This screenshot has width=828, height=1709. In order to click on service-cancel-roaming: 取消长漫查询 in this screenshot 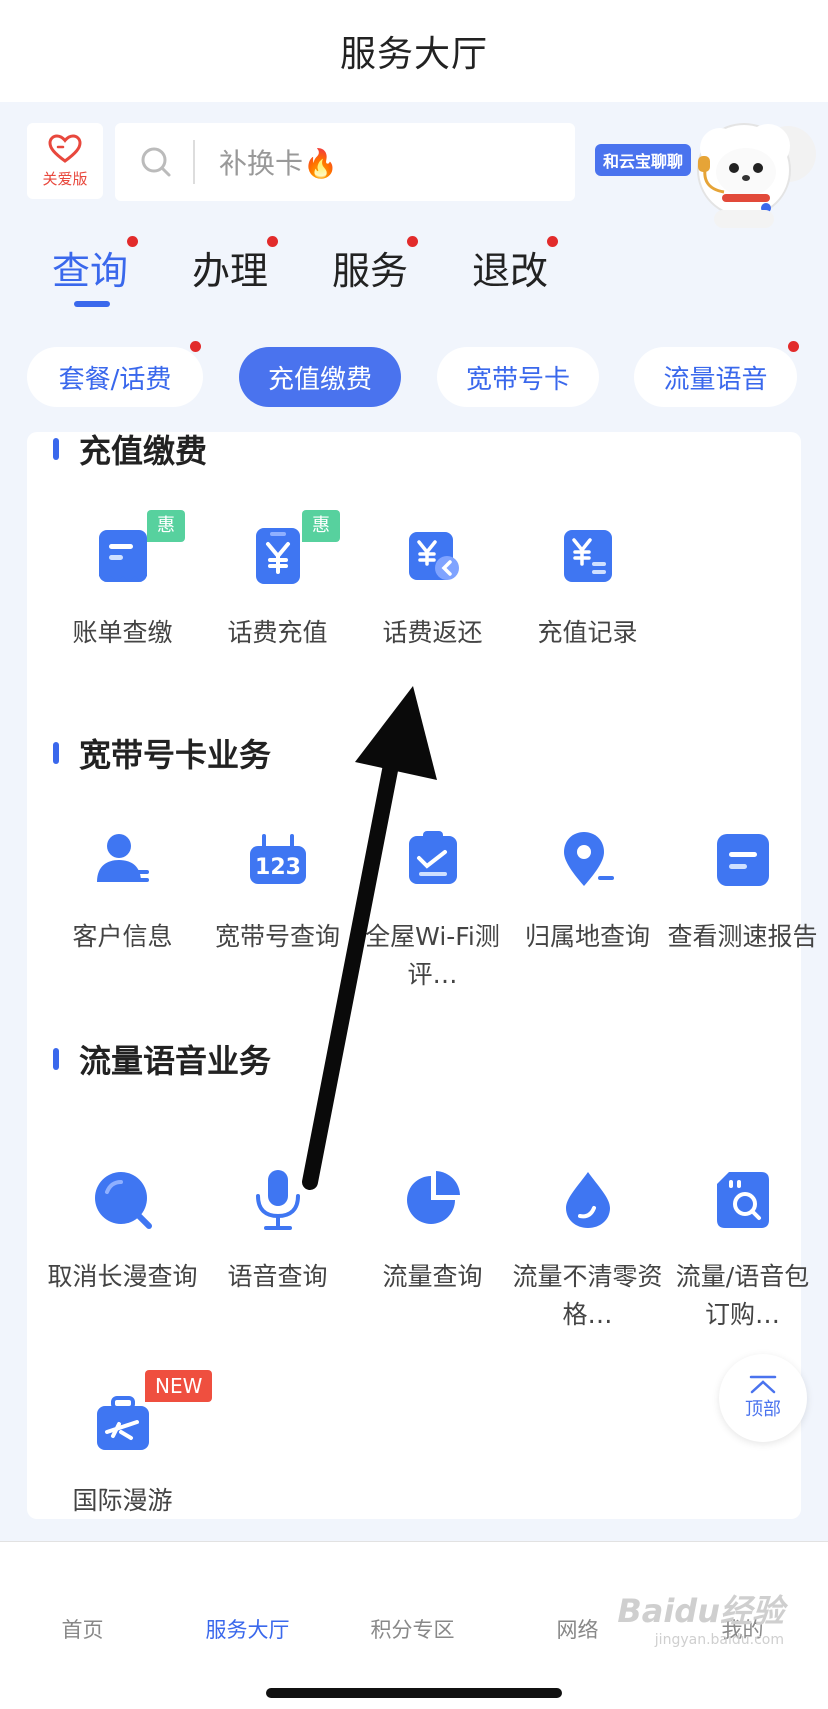, I will do `click(122, 1232)`.